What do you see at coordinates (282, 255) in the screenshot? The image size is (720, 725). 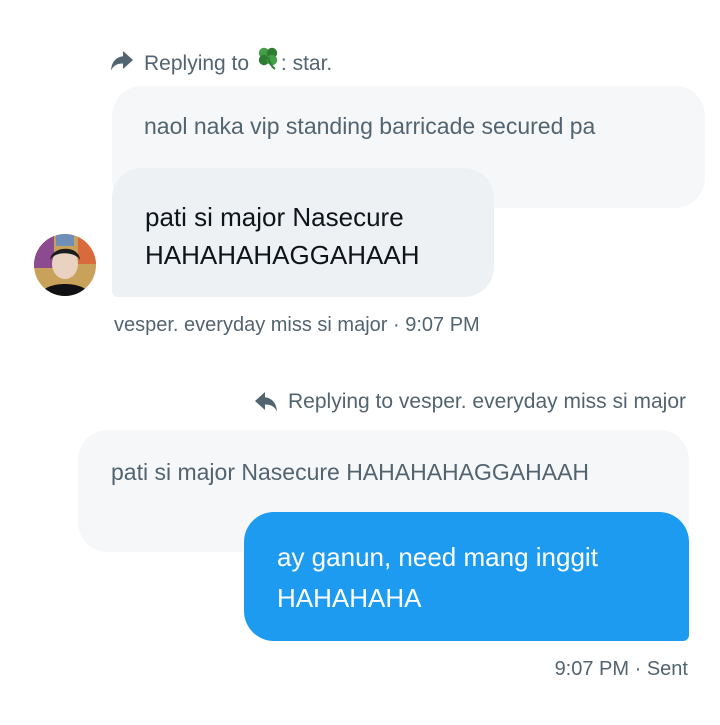 I see `message-text-line-2: HAHAHAHAGGAHAAH` at bounding box center [282, 255].